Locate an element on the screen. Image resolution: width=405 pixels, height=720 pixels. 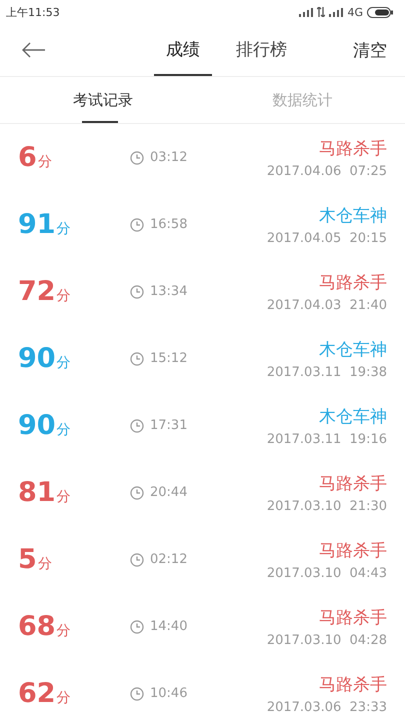
duration: 02:12 is located at coordinates (169, 559).